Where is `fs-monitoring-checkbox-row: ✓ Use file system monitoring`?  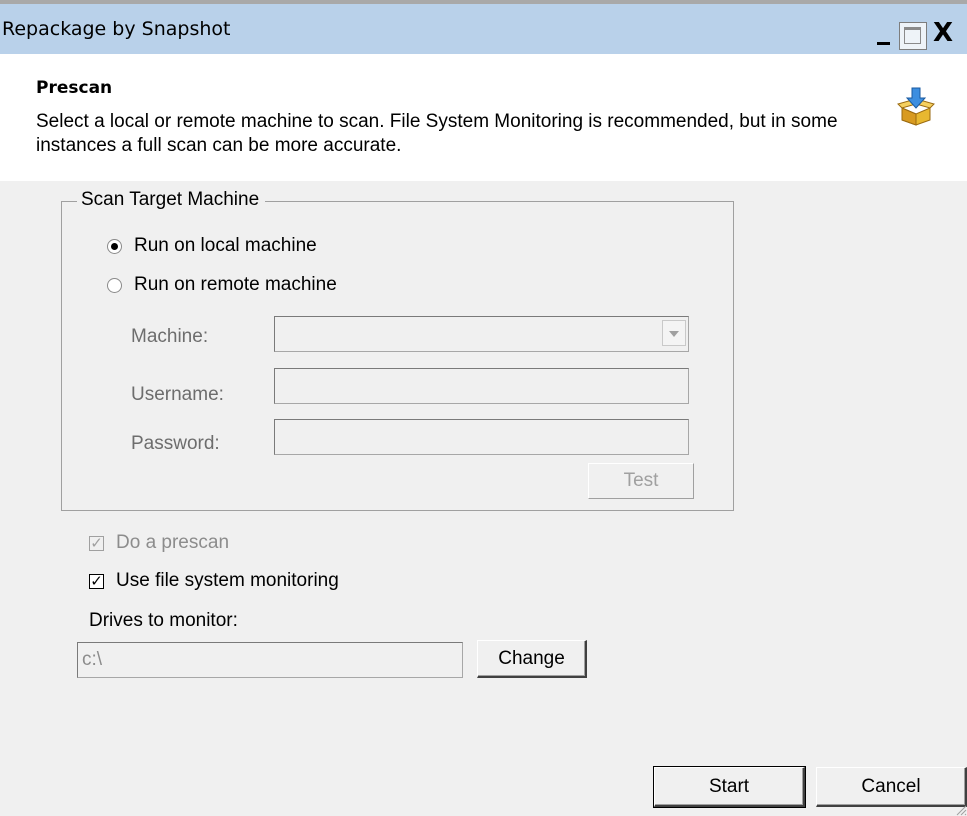 fs-monitoring-checkbox-row: ✓ Use file system monitoring is located at coordinates (214, 581).